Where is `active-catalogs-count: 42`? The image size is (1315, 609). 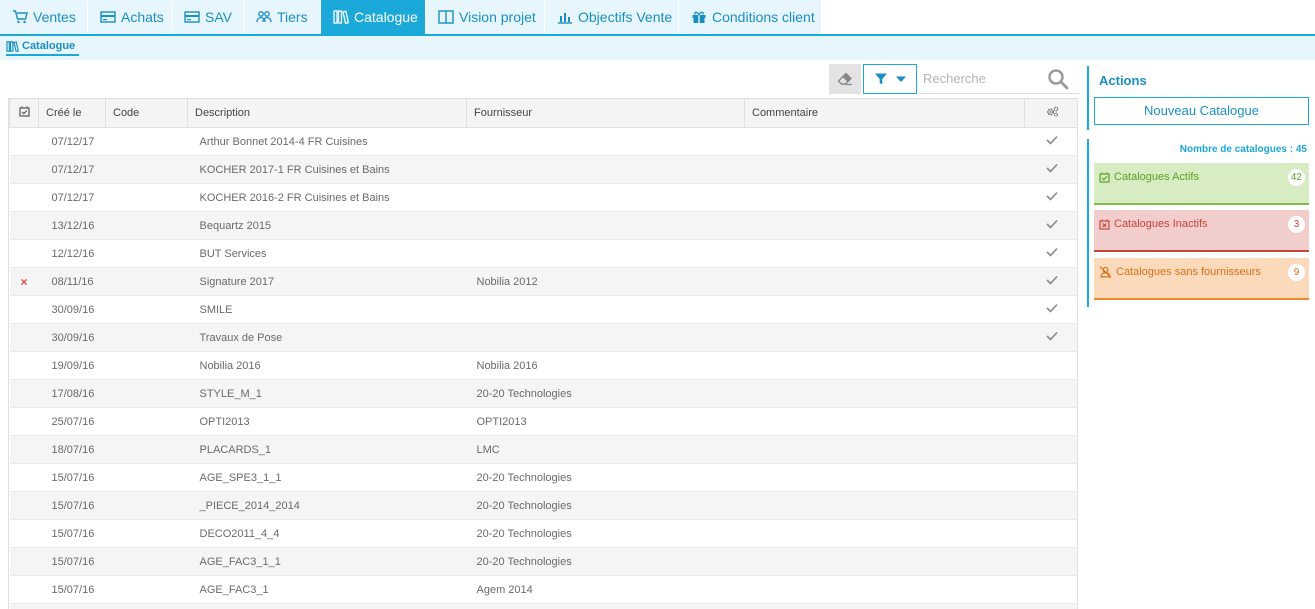 active-catalogs-count: 42 is located at coordinates (1296, 177).